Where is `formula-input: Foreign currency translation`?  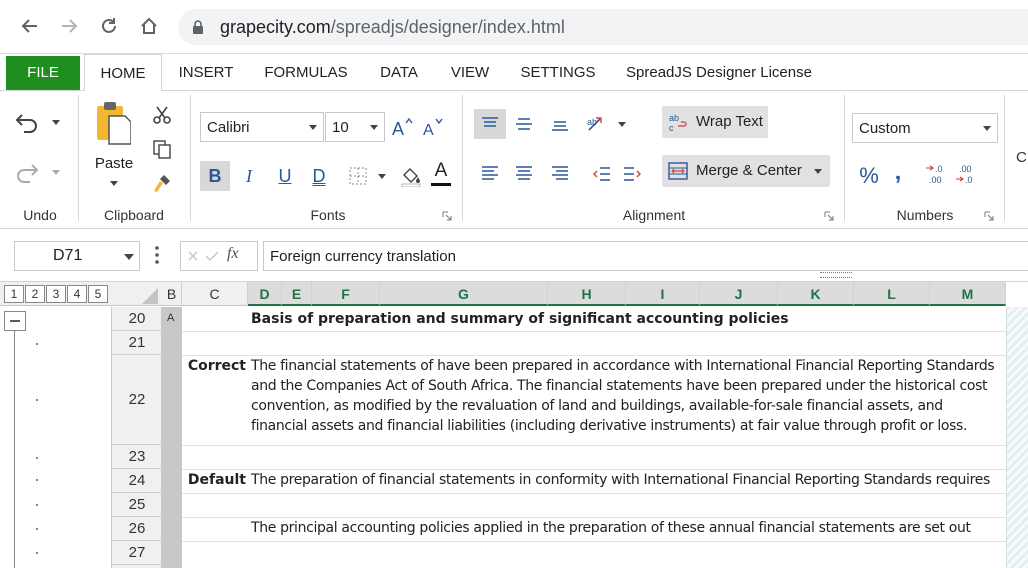
formula-input: Foreign currency translation is located at coordinates (645, 256).